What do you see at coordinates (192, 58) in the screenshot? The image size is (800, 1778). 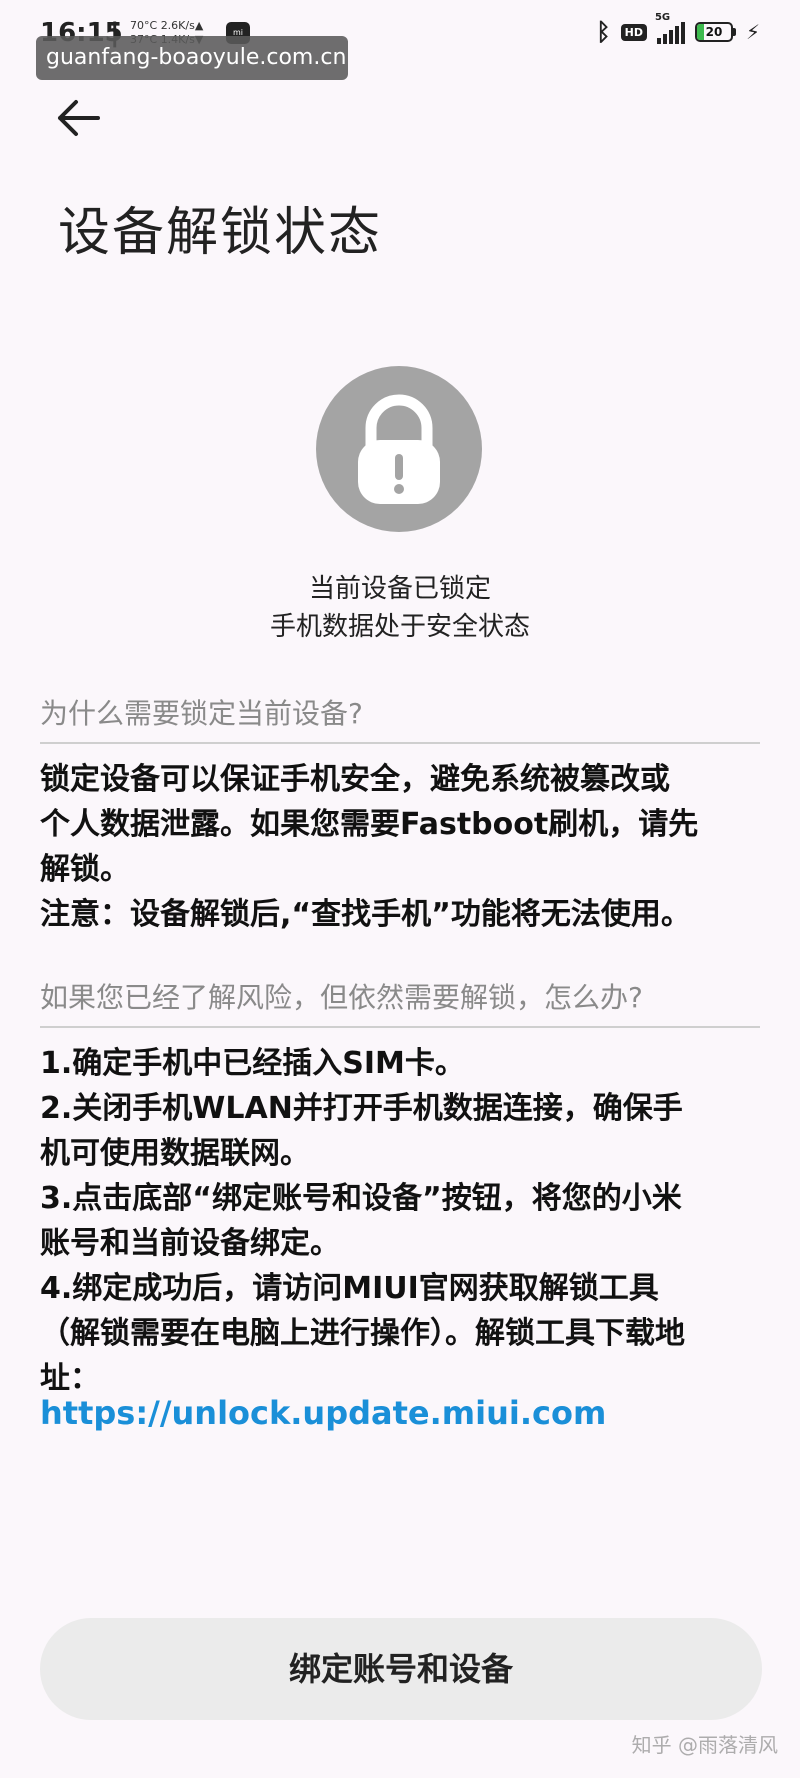 I see `watermark-url: guanfang-boaoyule.com.cn` at bounding box center [192, 58].